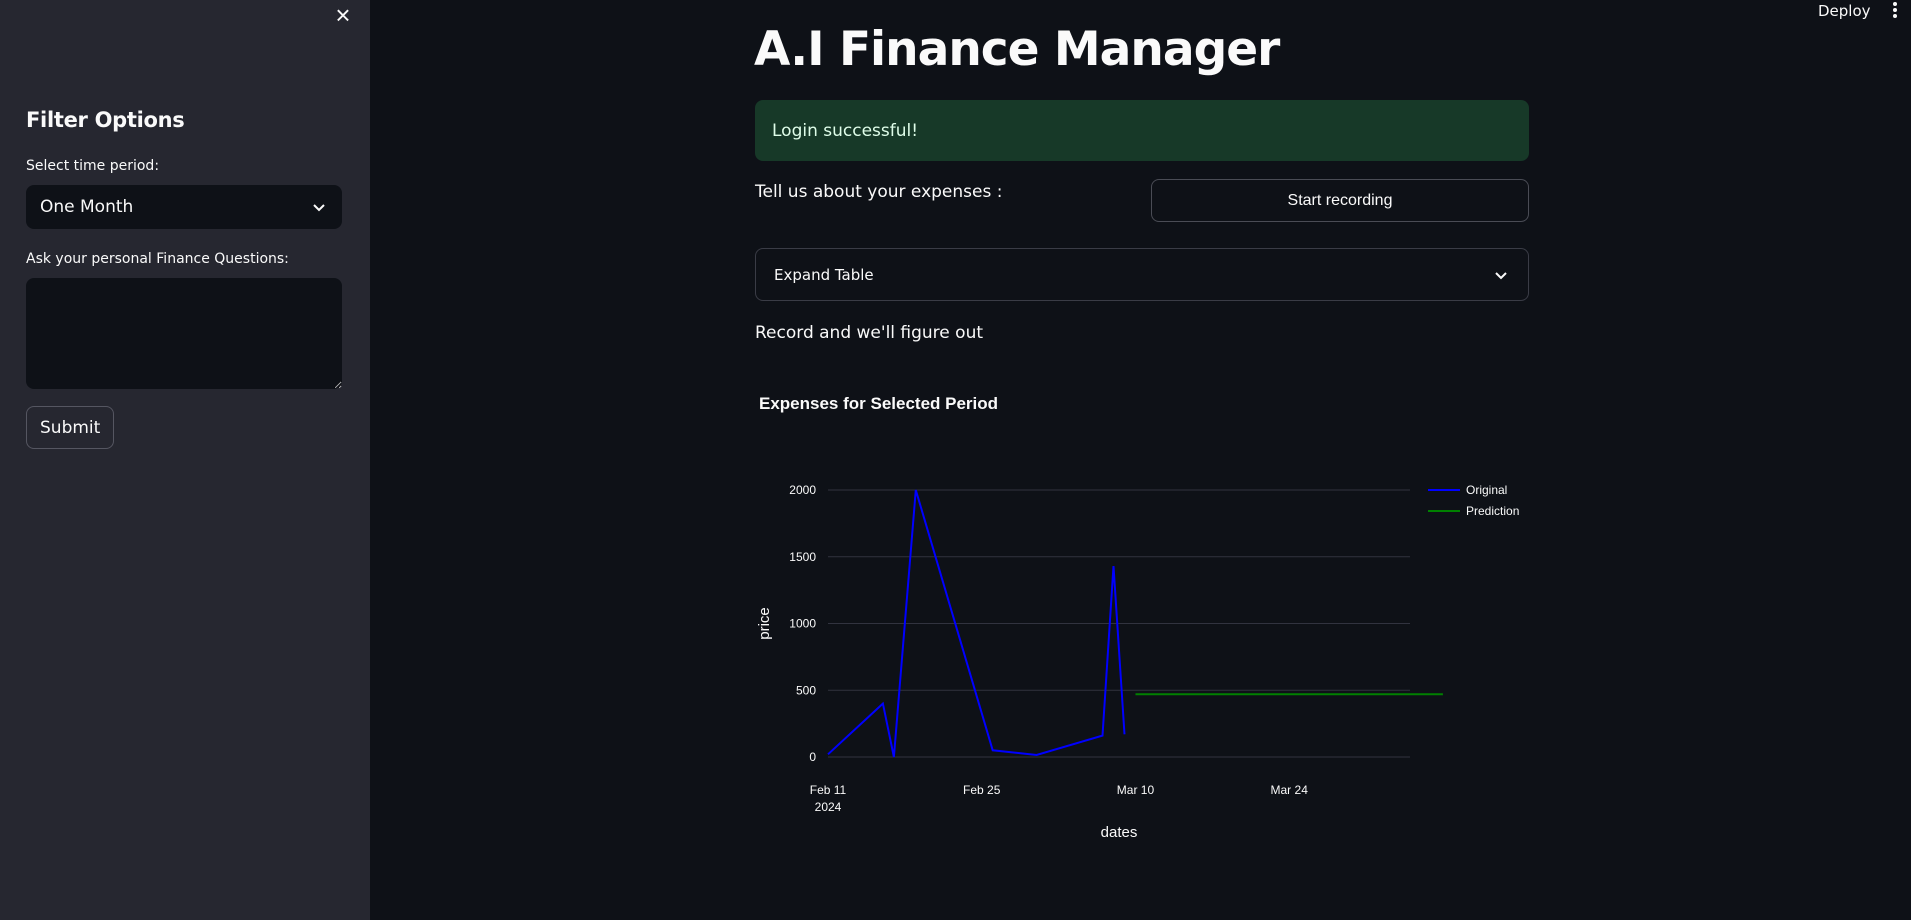 The width and height of the screenshot is (1911, 920). What do you see at coordinates (1340, 200) in the screenshot?
I see `start-recording-button: Start recording` at bounding box center [1340, 200].